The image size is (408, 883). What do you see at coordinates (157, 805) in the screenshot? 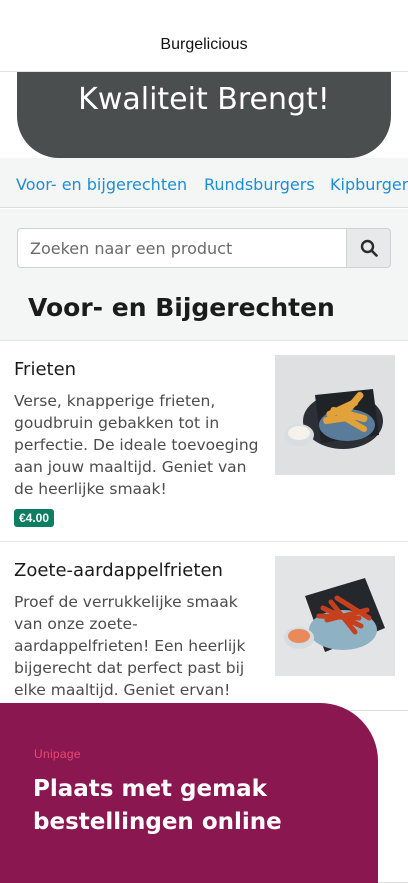
I see `banner-headline: Plaats met gemak bestellingen online` at bounding box center [157, 805].